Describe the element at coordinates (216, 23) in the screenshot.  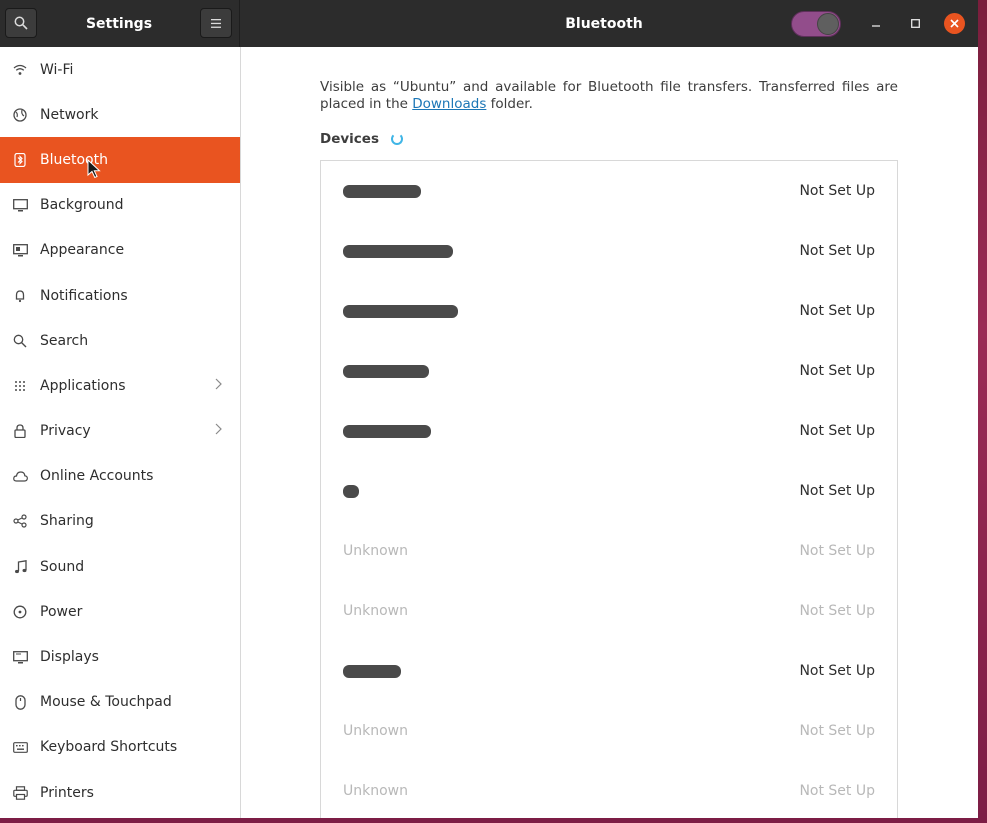
I see `menu-button` at that location.